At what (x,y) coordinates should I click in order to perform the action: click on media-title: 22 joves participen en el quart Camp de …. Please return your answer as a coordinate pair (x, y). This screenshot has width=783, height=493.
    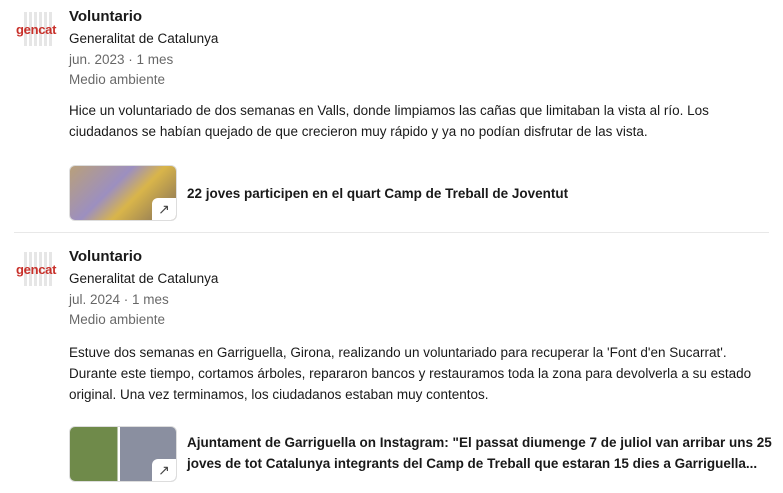
    Looking at the image, I should click on (479, 193).